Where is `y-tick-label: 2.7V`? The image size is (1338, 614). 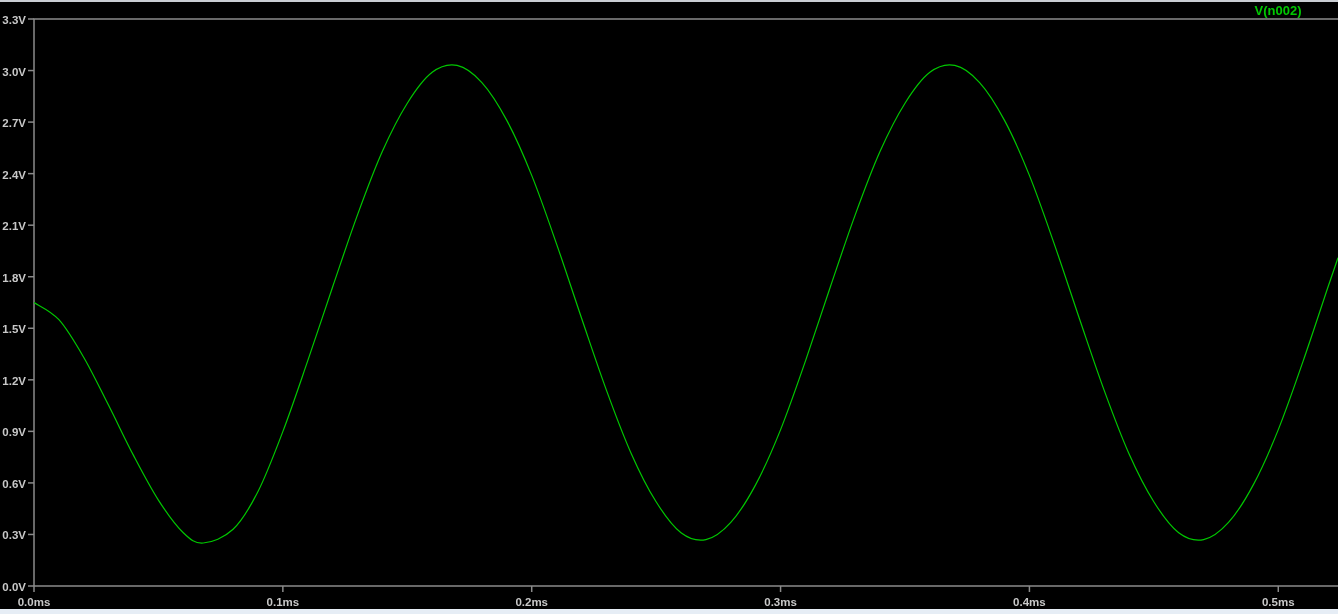 y-tick-label: 2.7V is located at coordinates (14, 123).